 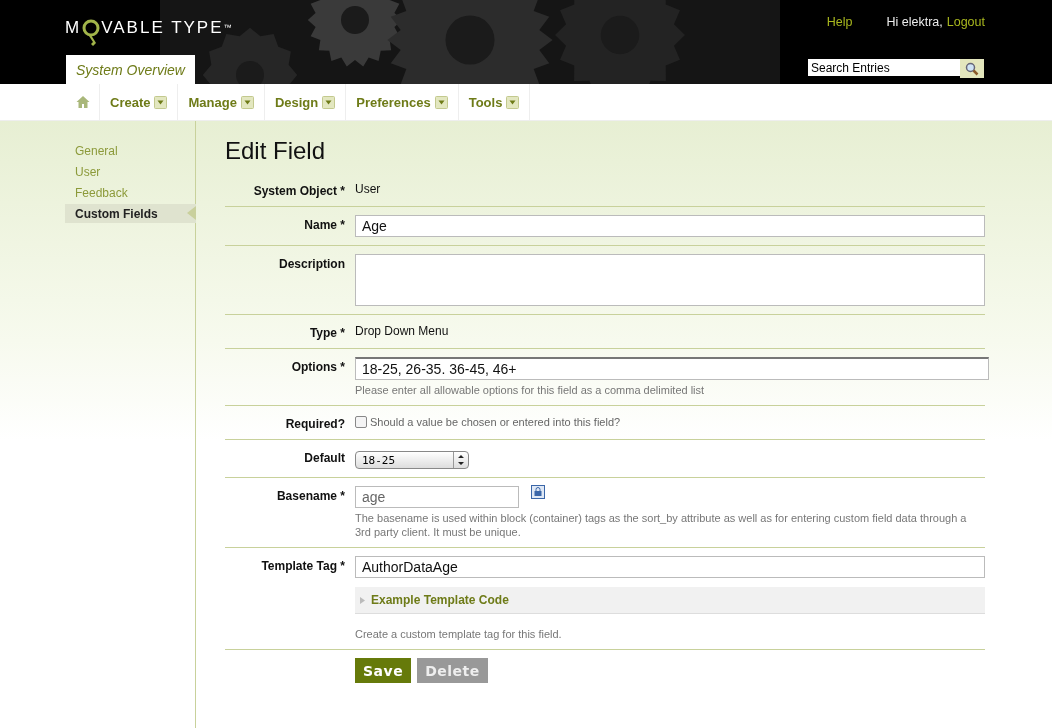 I want to click on default-select: 18-25, so click(x=412, y=460).